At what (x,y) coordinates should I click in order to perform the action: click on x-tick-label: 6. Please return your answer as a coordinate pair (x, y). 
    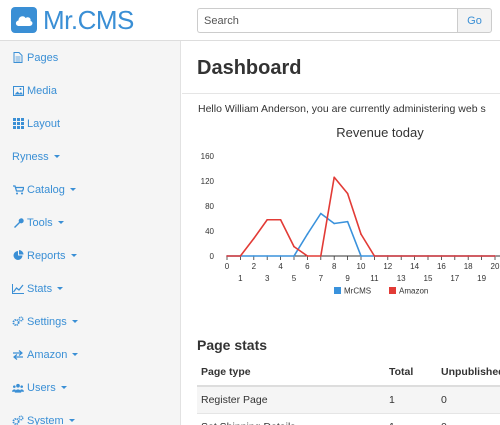
    Looking at the image, I should click on (307, 266).